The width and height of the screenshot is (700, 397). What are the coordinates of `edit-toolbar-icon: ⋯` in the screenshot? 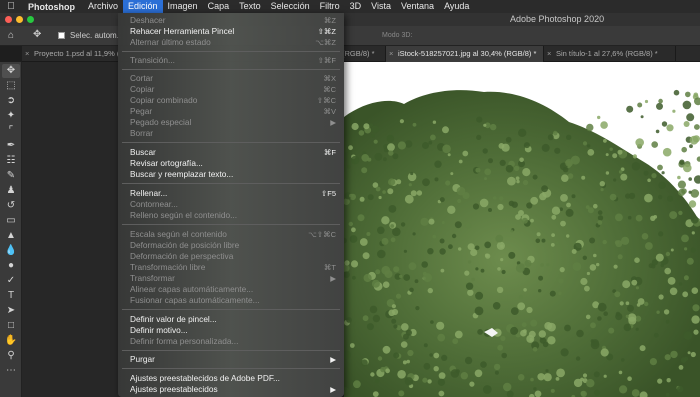 It's located at (11, 371).